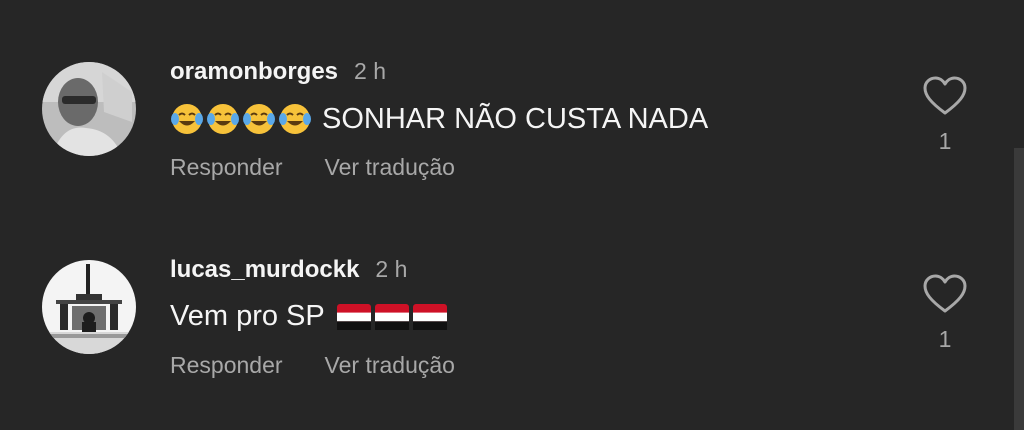 This screenshot has width=1024, height=430. Describe the element at coordinates (393, 316) in the screenshot. I see `red-white-black-flag-icon` at that location.